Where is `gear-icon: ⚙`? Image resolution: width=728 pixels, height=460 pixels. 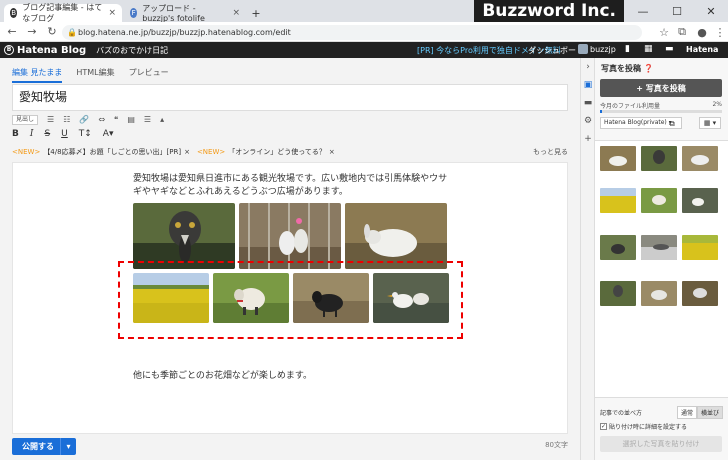 gear-icon: ⚙ is located at coordinates (588, 121).